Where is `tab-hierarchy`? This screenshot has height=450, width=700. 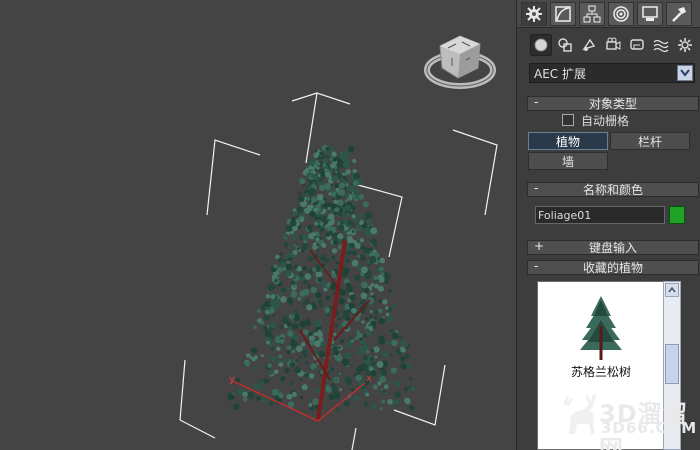 tab-hierarchy is located at coordinates (592, 14).